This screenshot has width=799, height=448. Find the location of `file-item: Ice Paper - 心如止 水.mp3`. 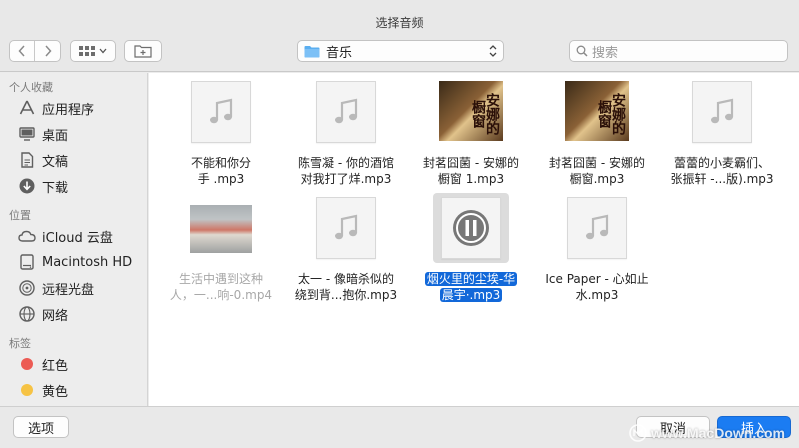

file-item: Ice Paper - 心如止 水.mp3 is located at coordinates (597, 250).